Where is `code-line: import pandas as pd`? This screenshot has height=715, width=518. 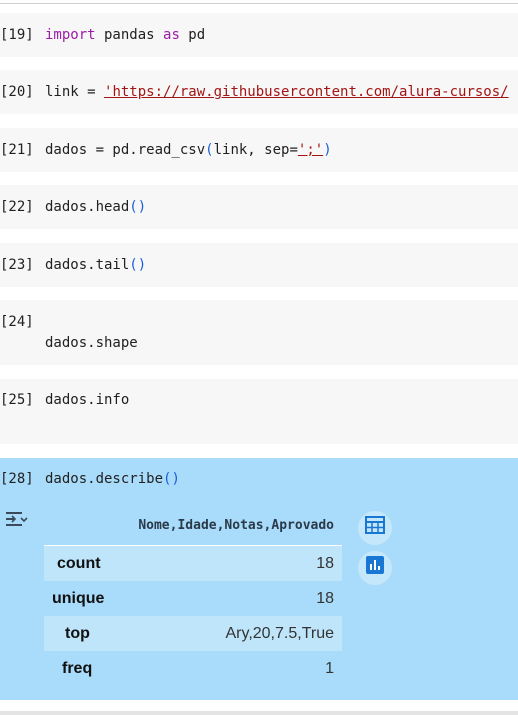
code-line: import pandas as pd is located at coordinates (125, 35).